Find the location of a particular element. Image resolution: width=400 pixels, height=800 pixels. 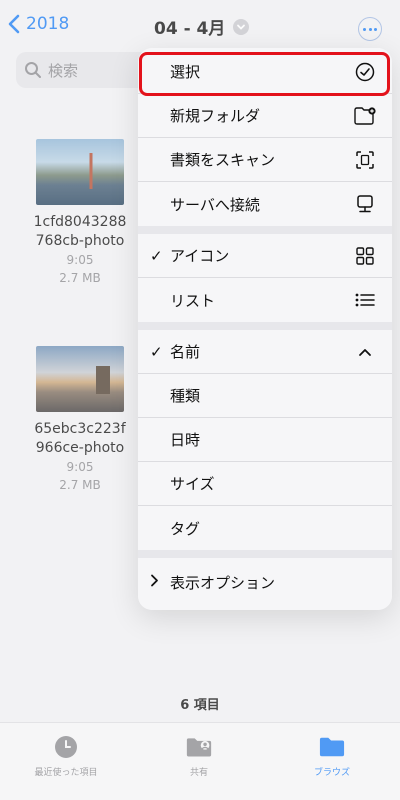

chevron-up-icon is located at coordinates (365, 352).